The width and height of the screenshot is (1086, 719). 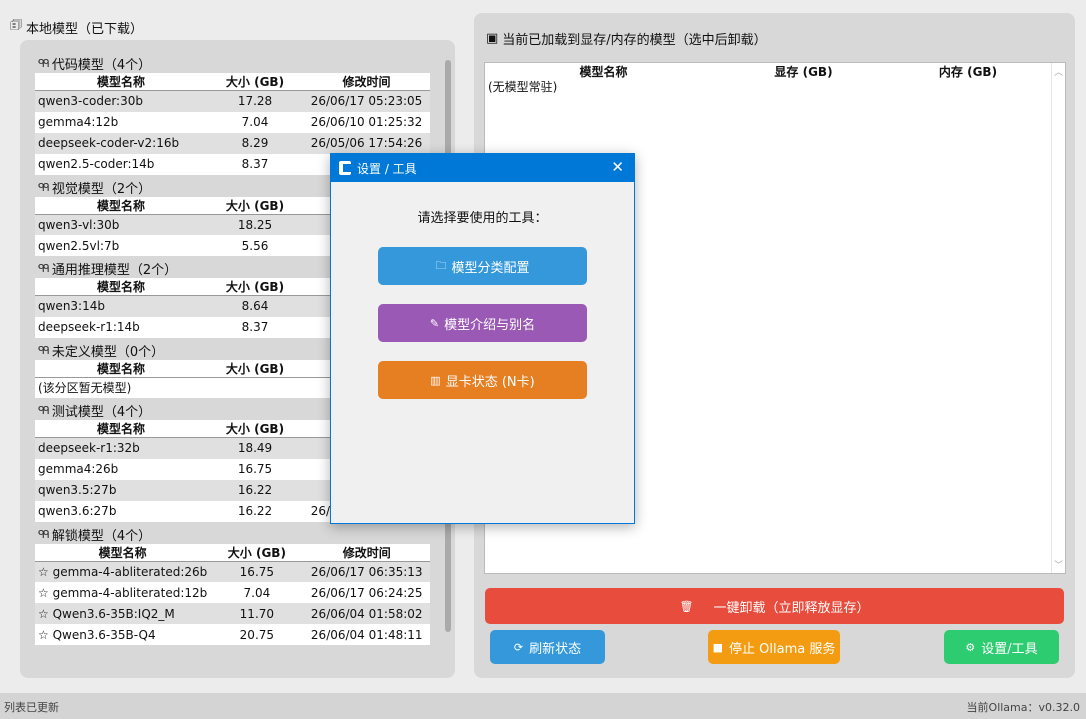 What do you see at coordinates (121, 143) in the screenshot?
I see `model-name-cell: deepseek-coder-v2:16b` at bounding box center [121, 143].